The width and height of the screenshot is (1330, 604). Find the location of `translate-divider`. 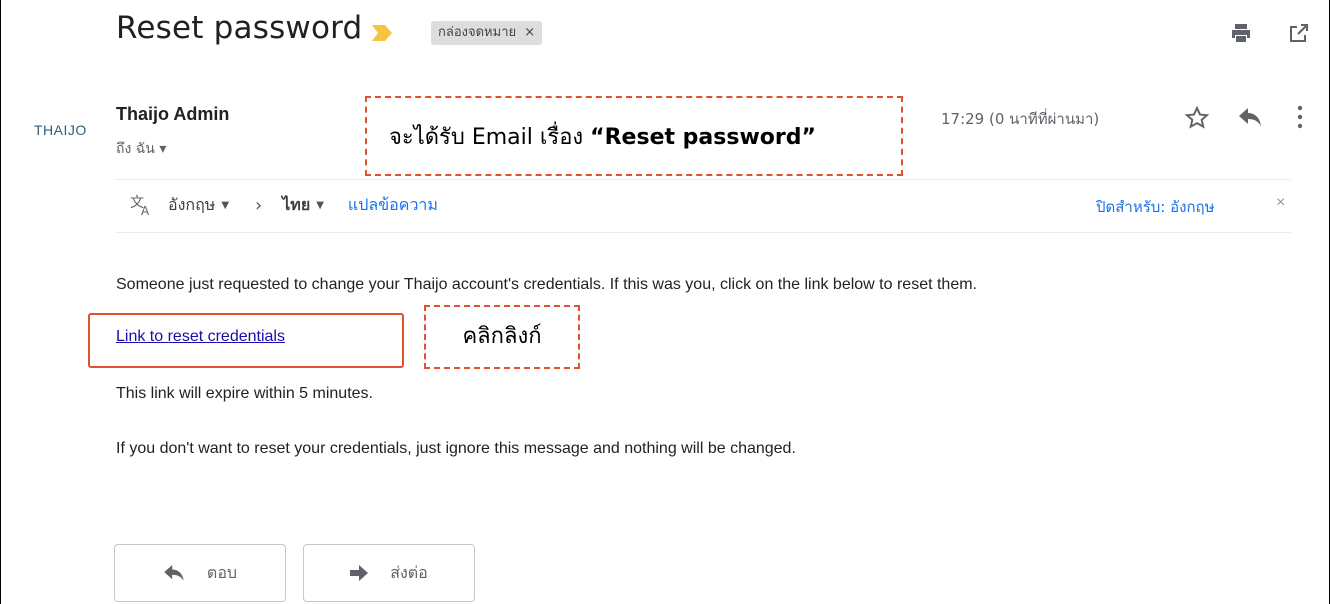

translate-divider is located at coordinates (703, 232).